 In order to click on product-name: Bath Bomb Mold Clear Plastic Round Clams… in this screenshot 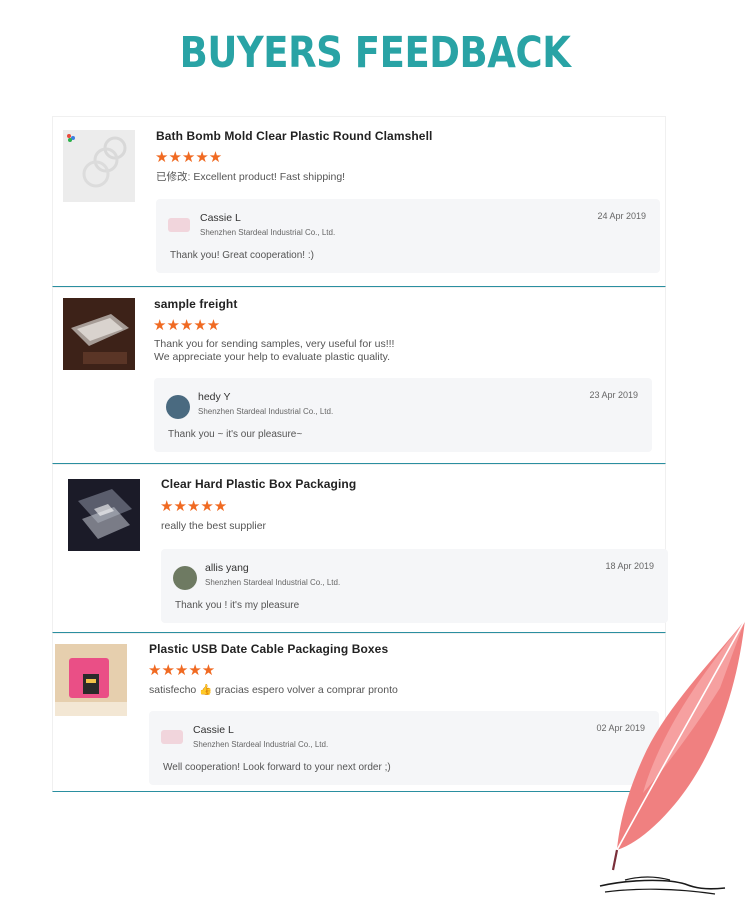, I will do `click(294, 136)`.